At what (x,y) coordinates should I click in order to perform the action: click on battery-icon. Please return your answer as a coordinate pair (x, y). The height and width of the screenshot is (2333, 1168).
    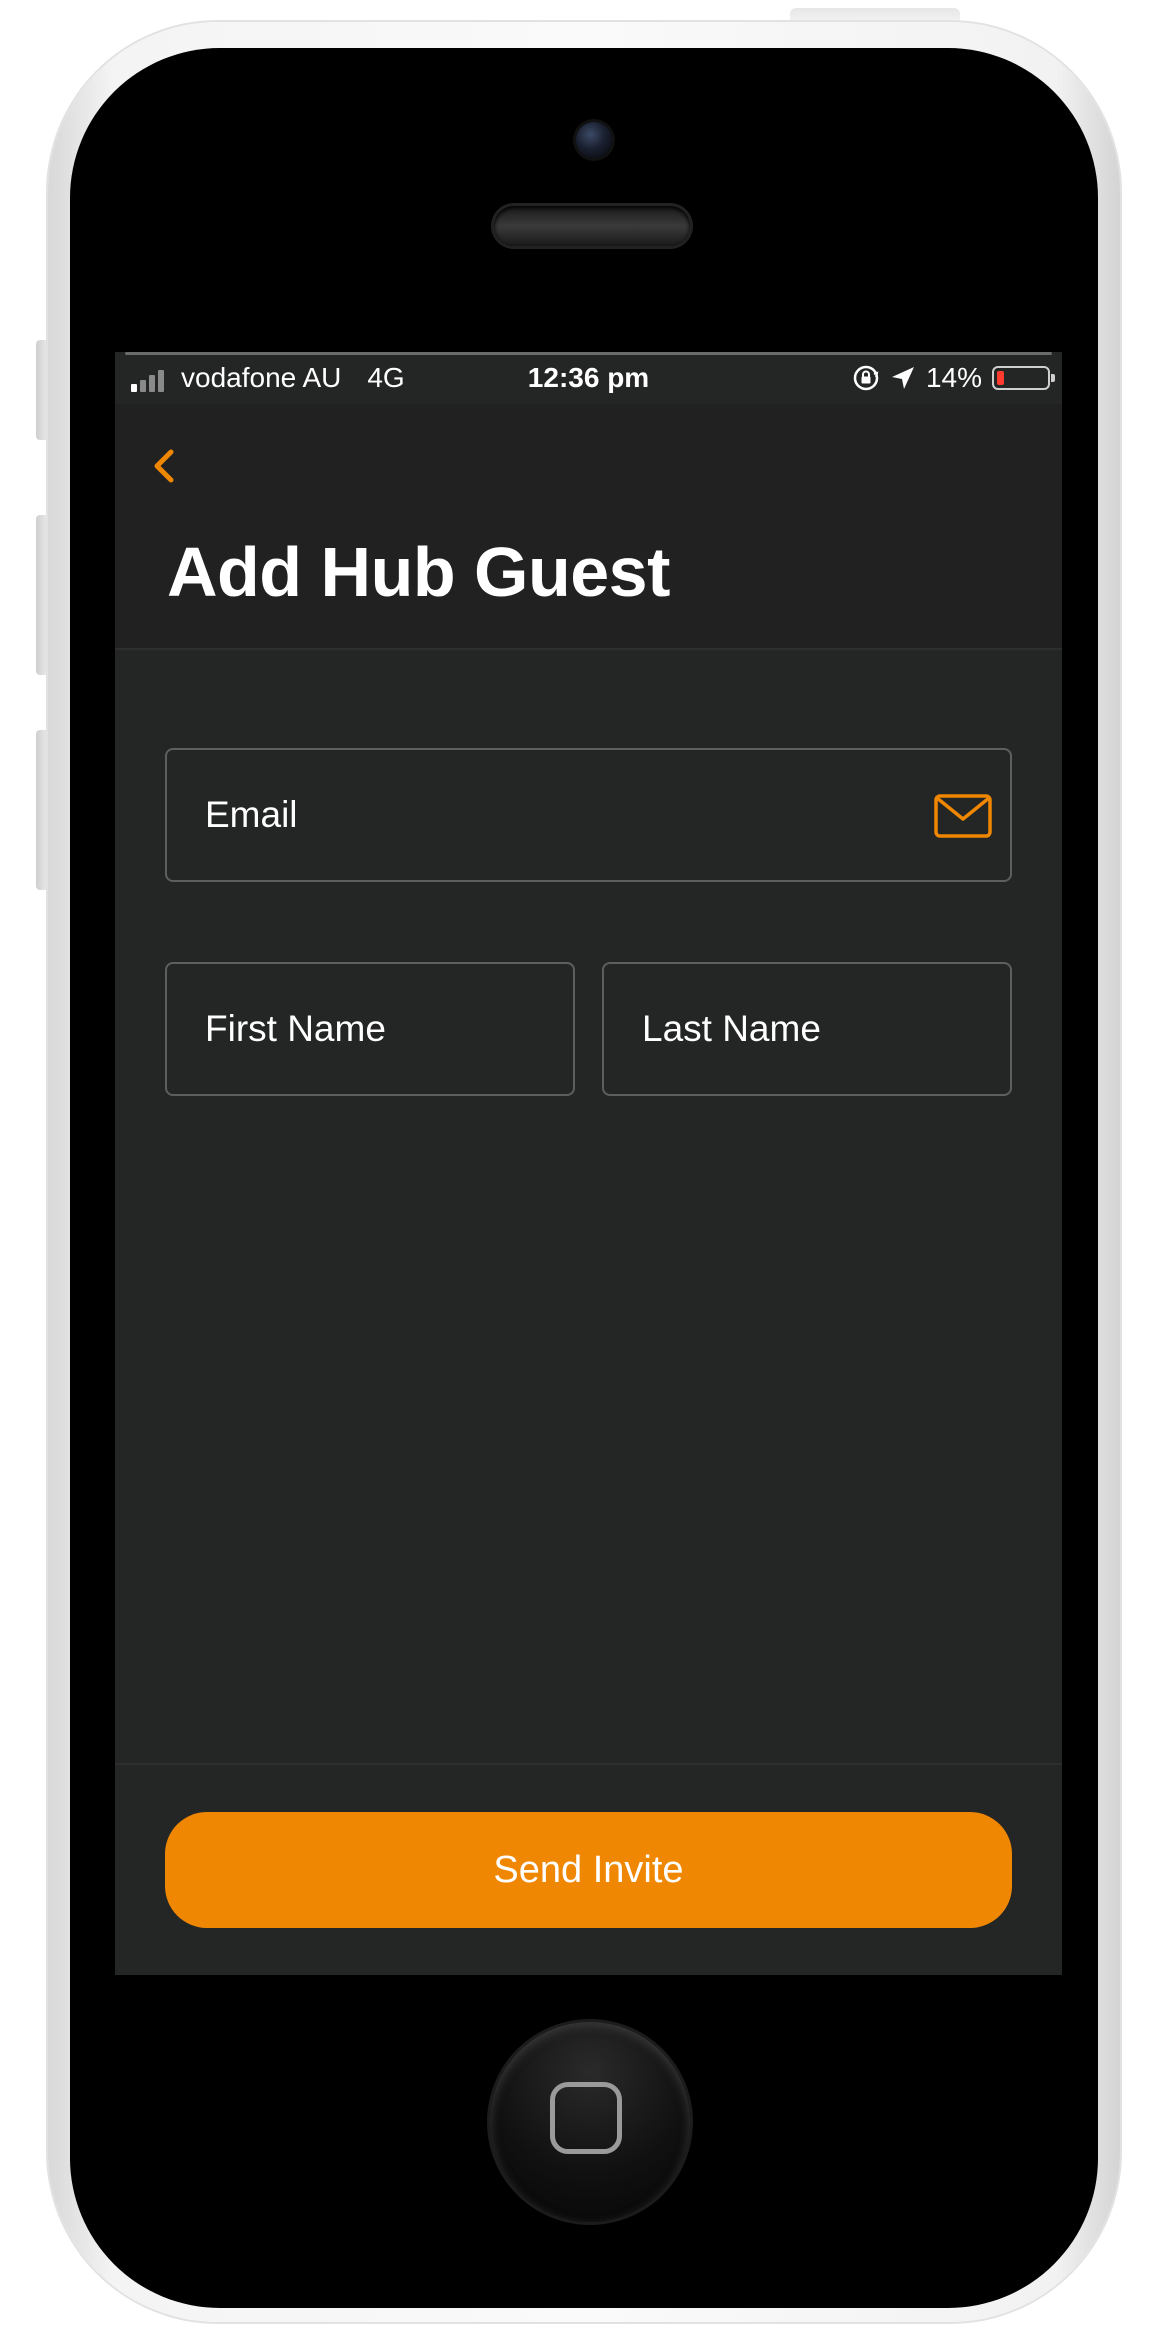
    Looking at the image, I should click on (1023, 378).